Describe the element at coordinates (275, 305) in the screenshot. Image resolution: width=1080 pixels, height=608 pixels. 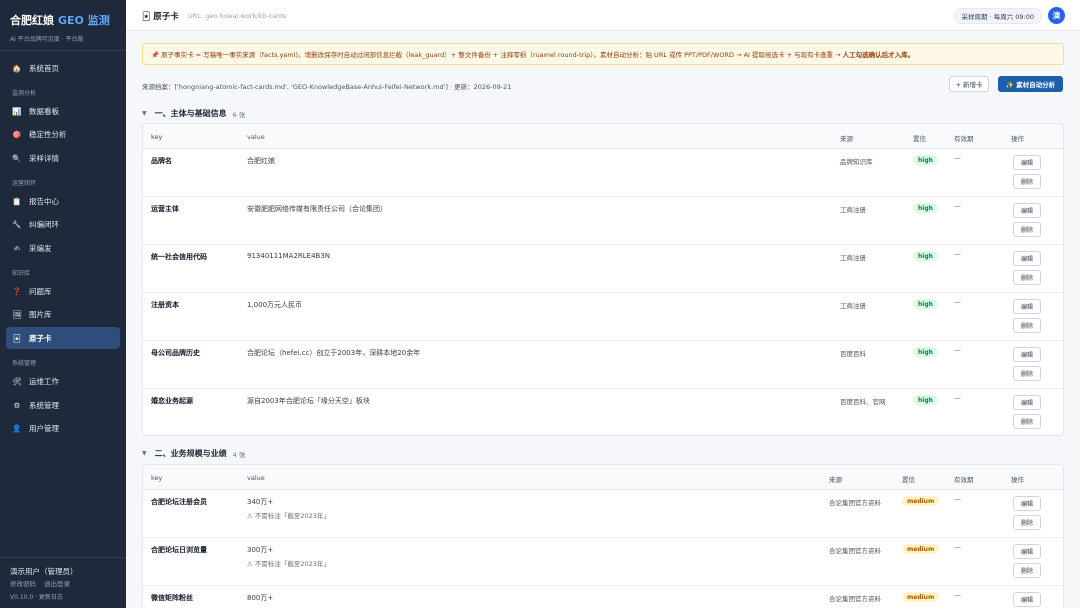
I see `fact-value: 1,000万元人民币` at that location.